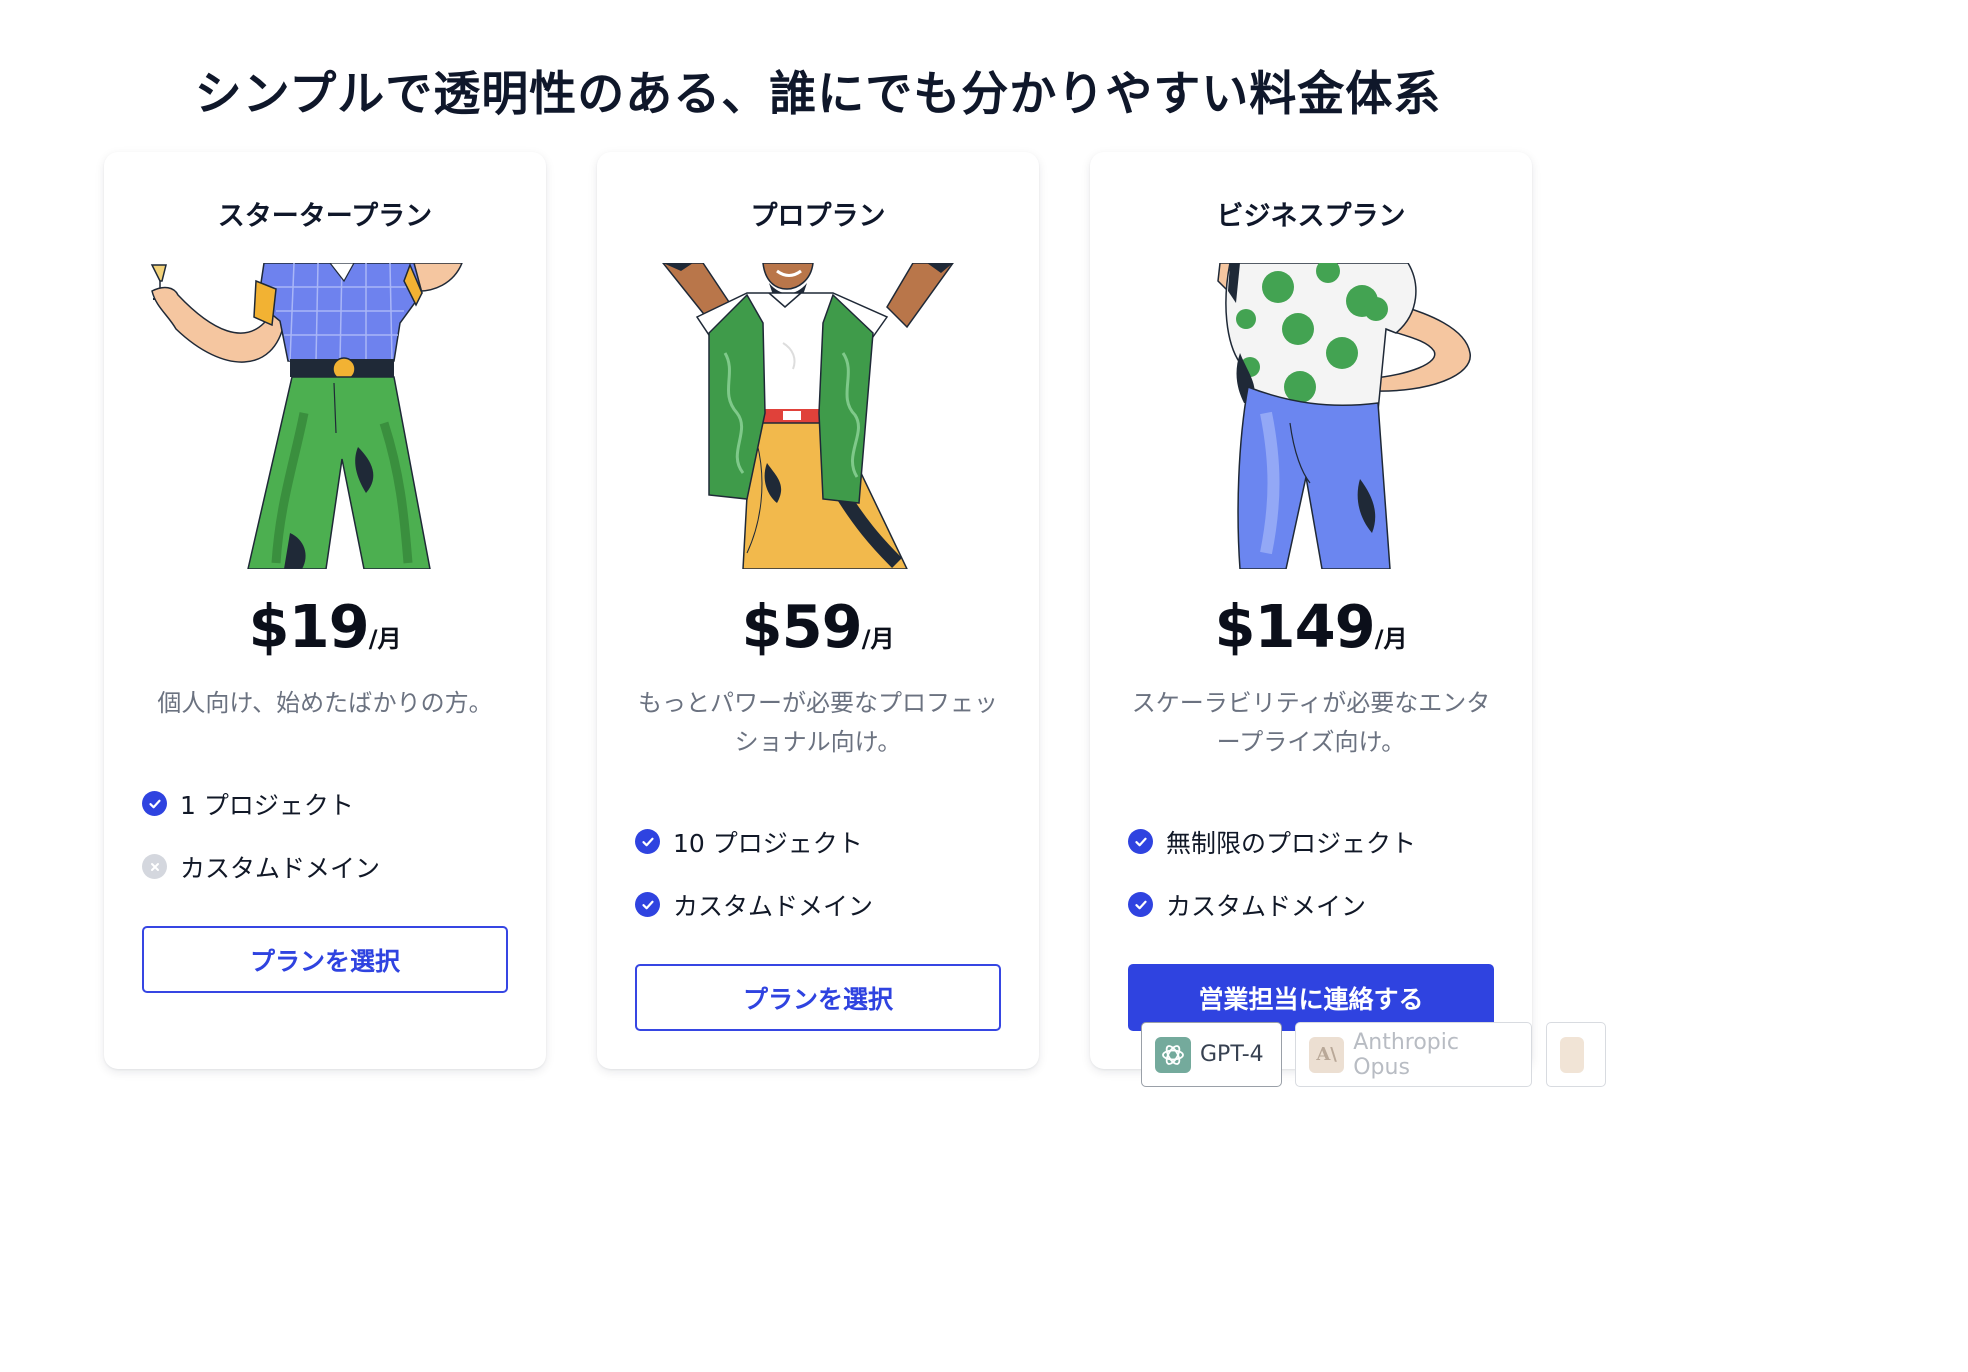 The width and height of the screenshot is (1968, 1372). What do you see at coordinates (1232, 1054) in the screenshot?
I see `model-chip-label: GPT-4` at bounding box center [1232, 1054].